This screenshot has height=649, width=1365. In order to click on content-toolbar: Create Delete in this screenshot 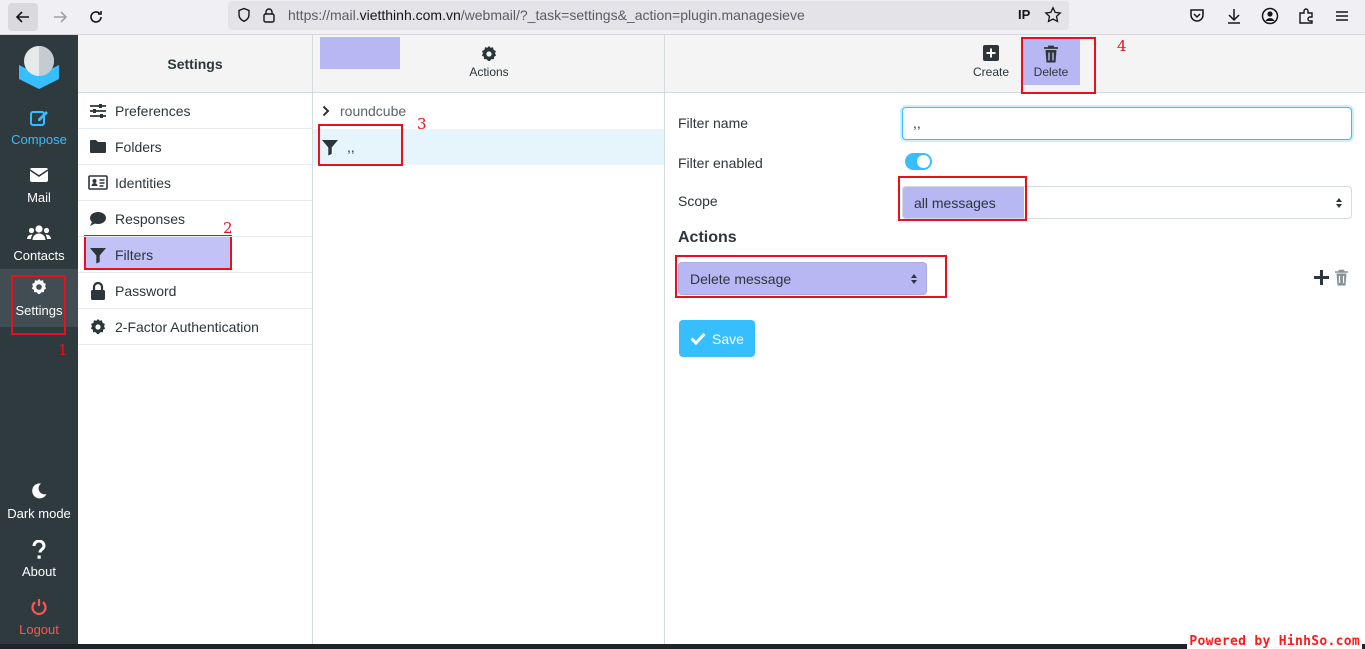, I will do `click(1015, 64)`.